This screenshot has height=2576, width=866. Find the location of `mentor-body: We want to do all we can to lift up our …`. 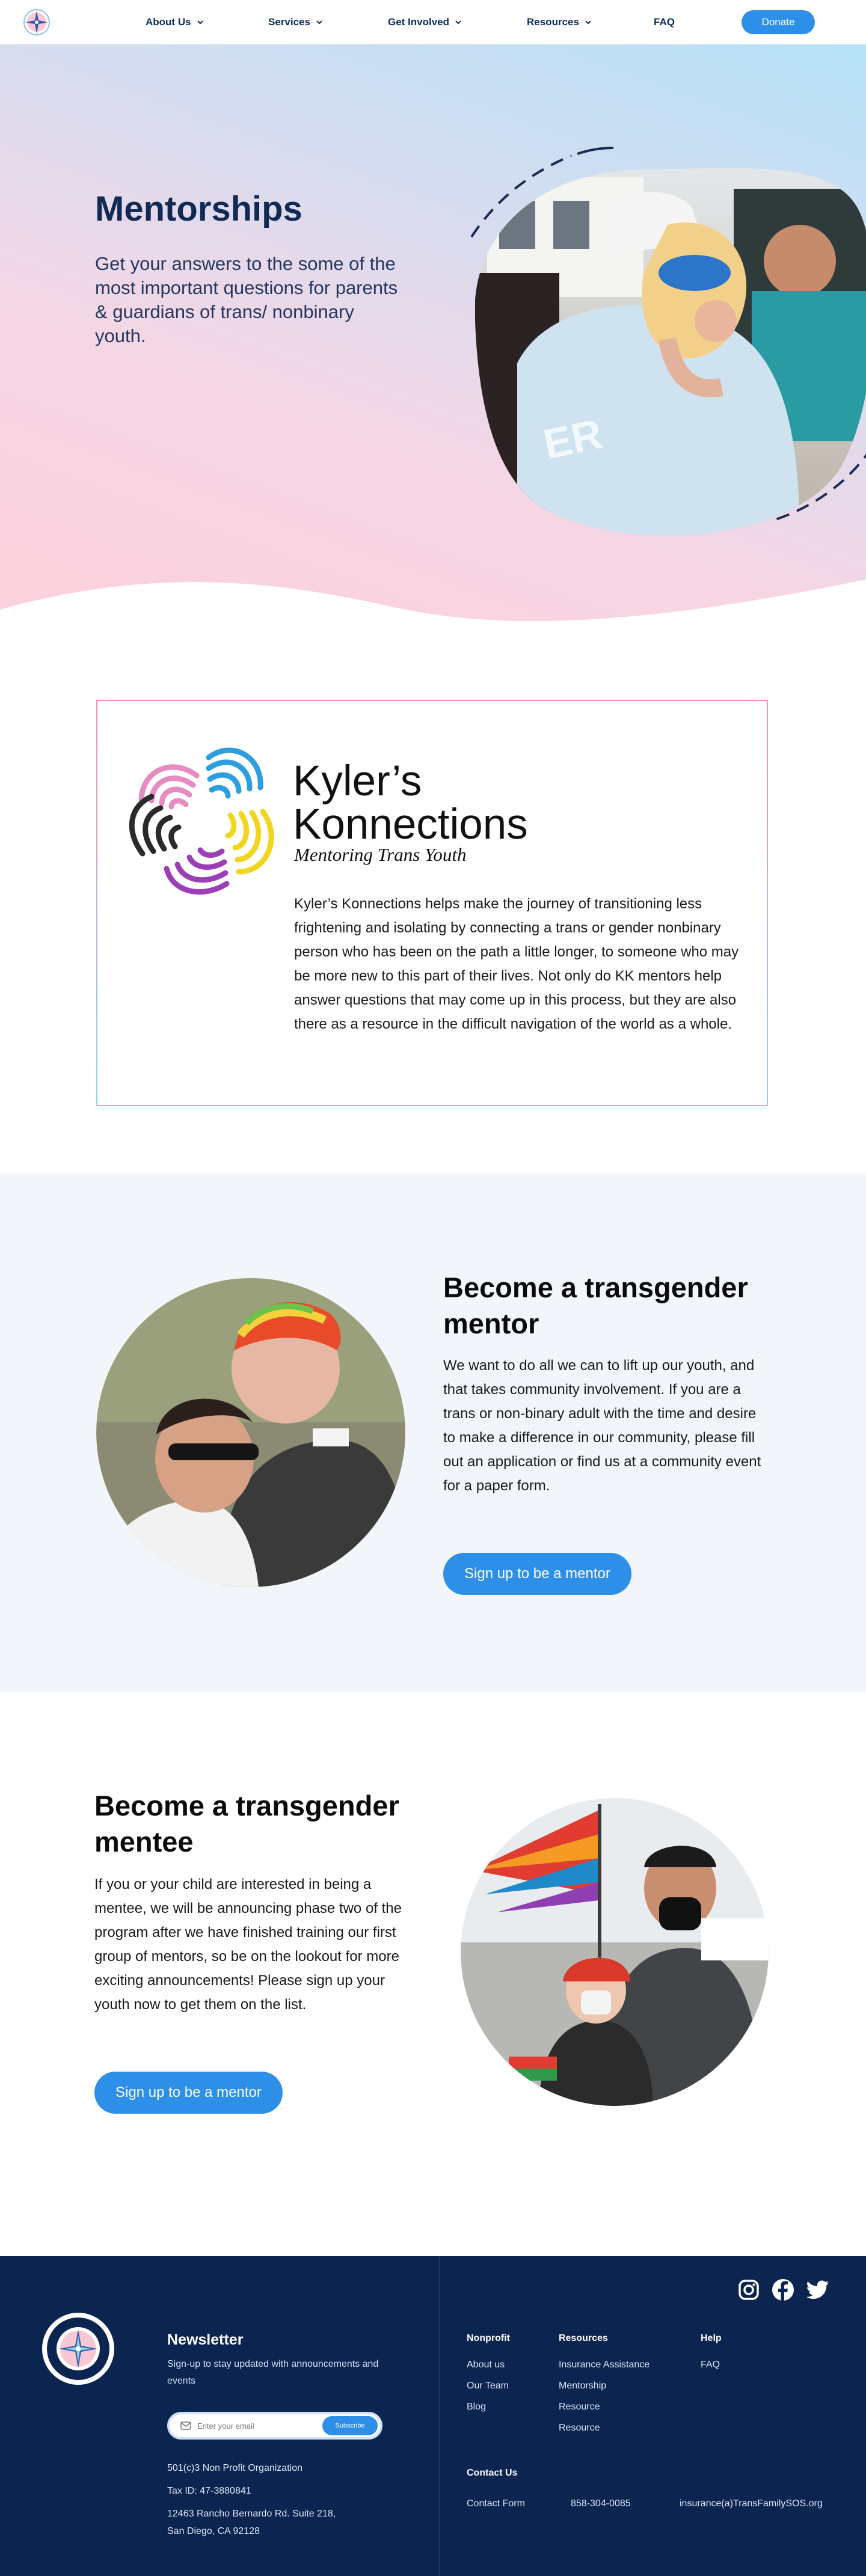

mentor-body: We want to do all we can to lift up our … is located at coordinates (602, 1425).